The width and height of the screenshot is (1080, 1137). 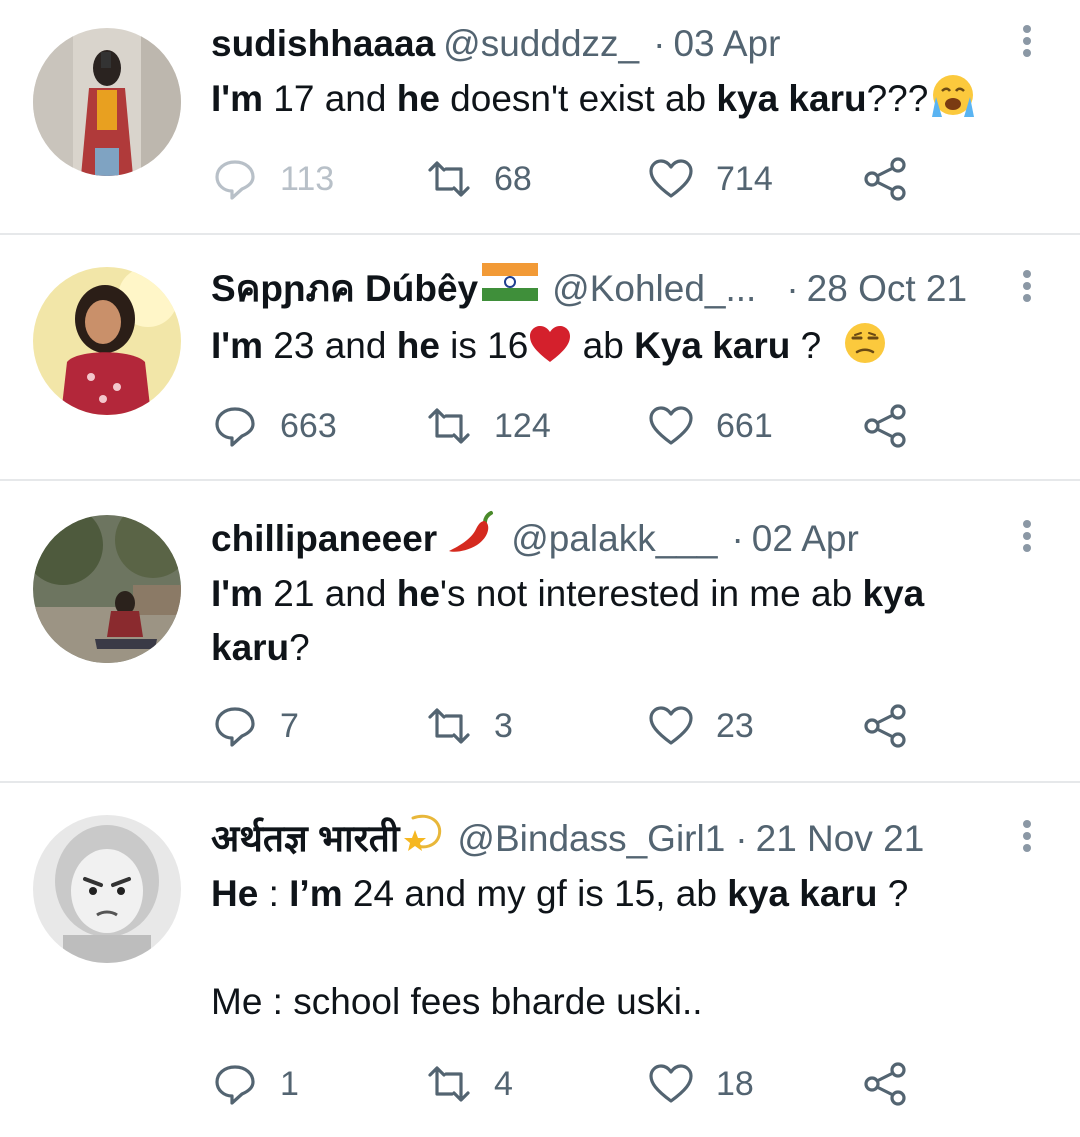 I want to click on tweet-date: 28 Oct 21, so click(x=887, y=289).